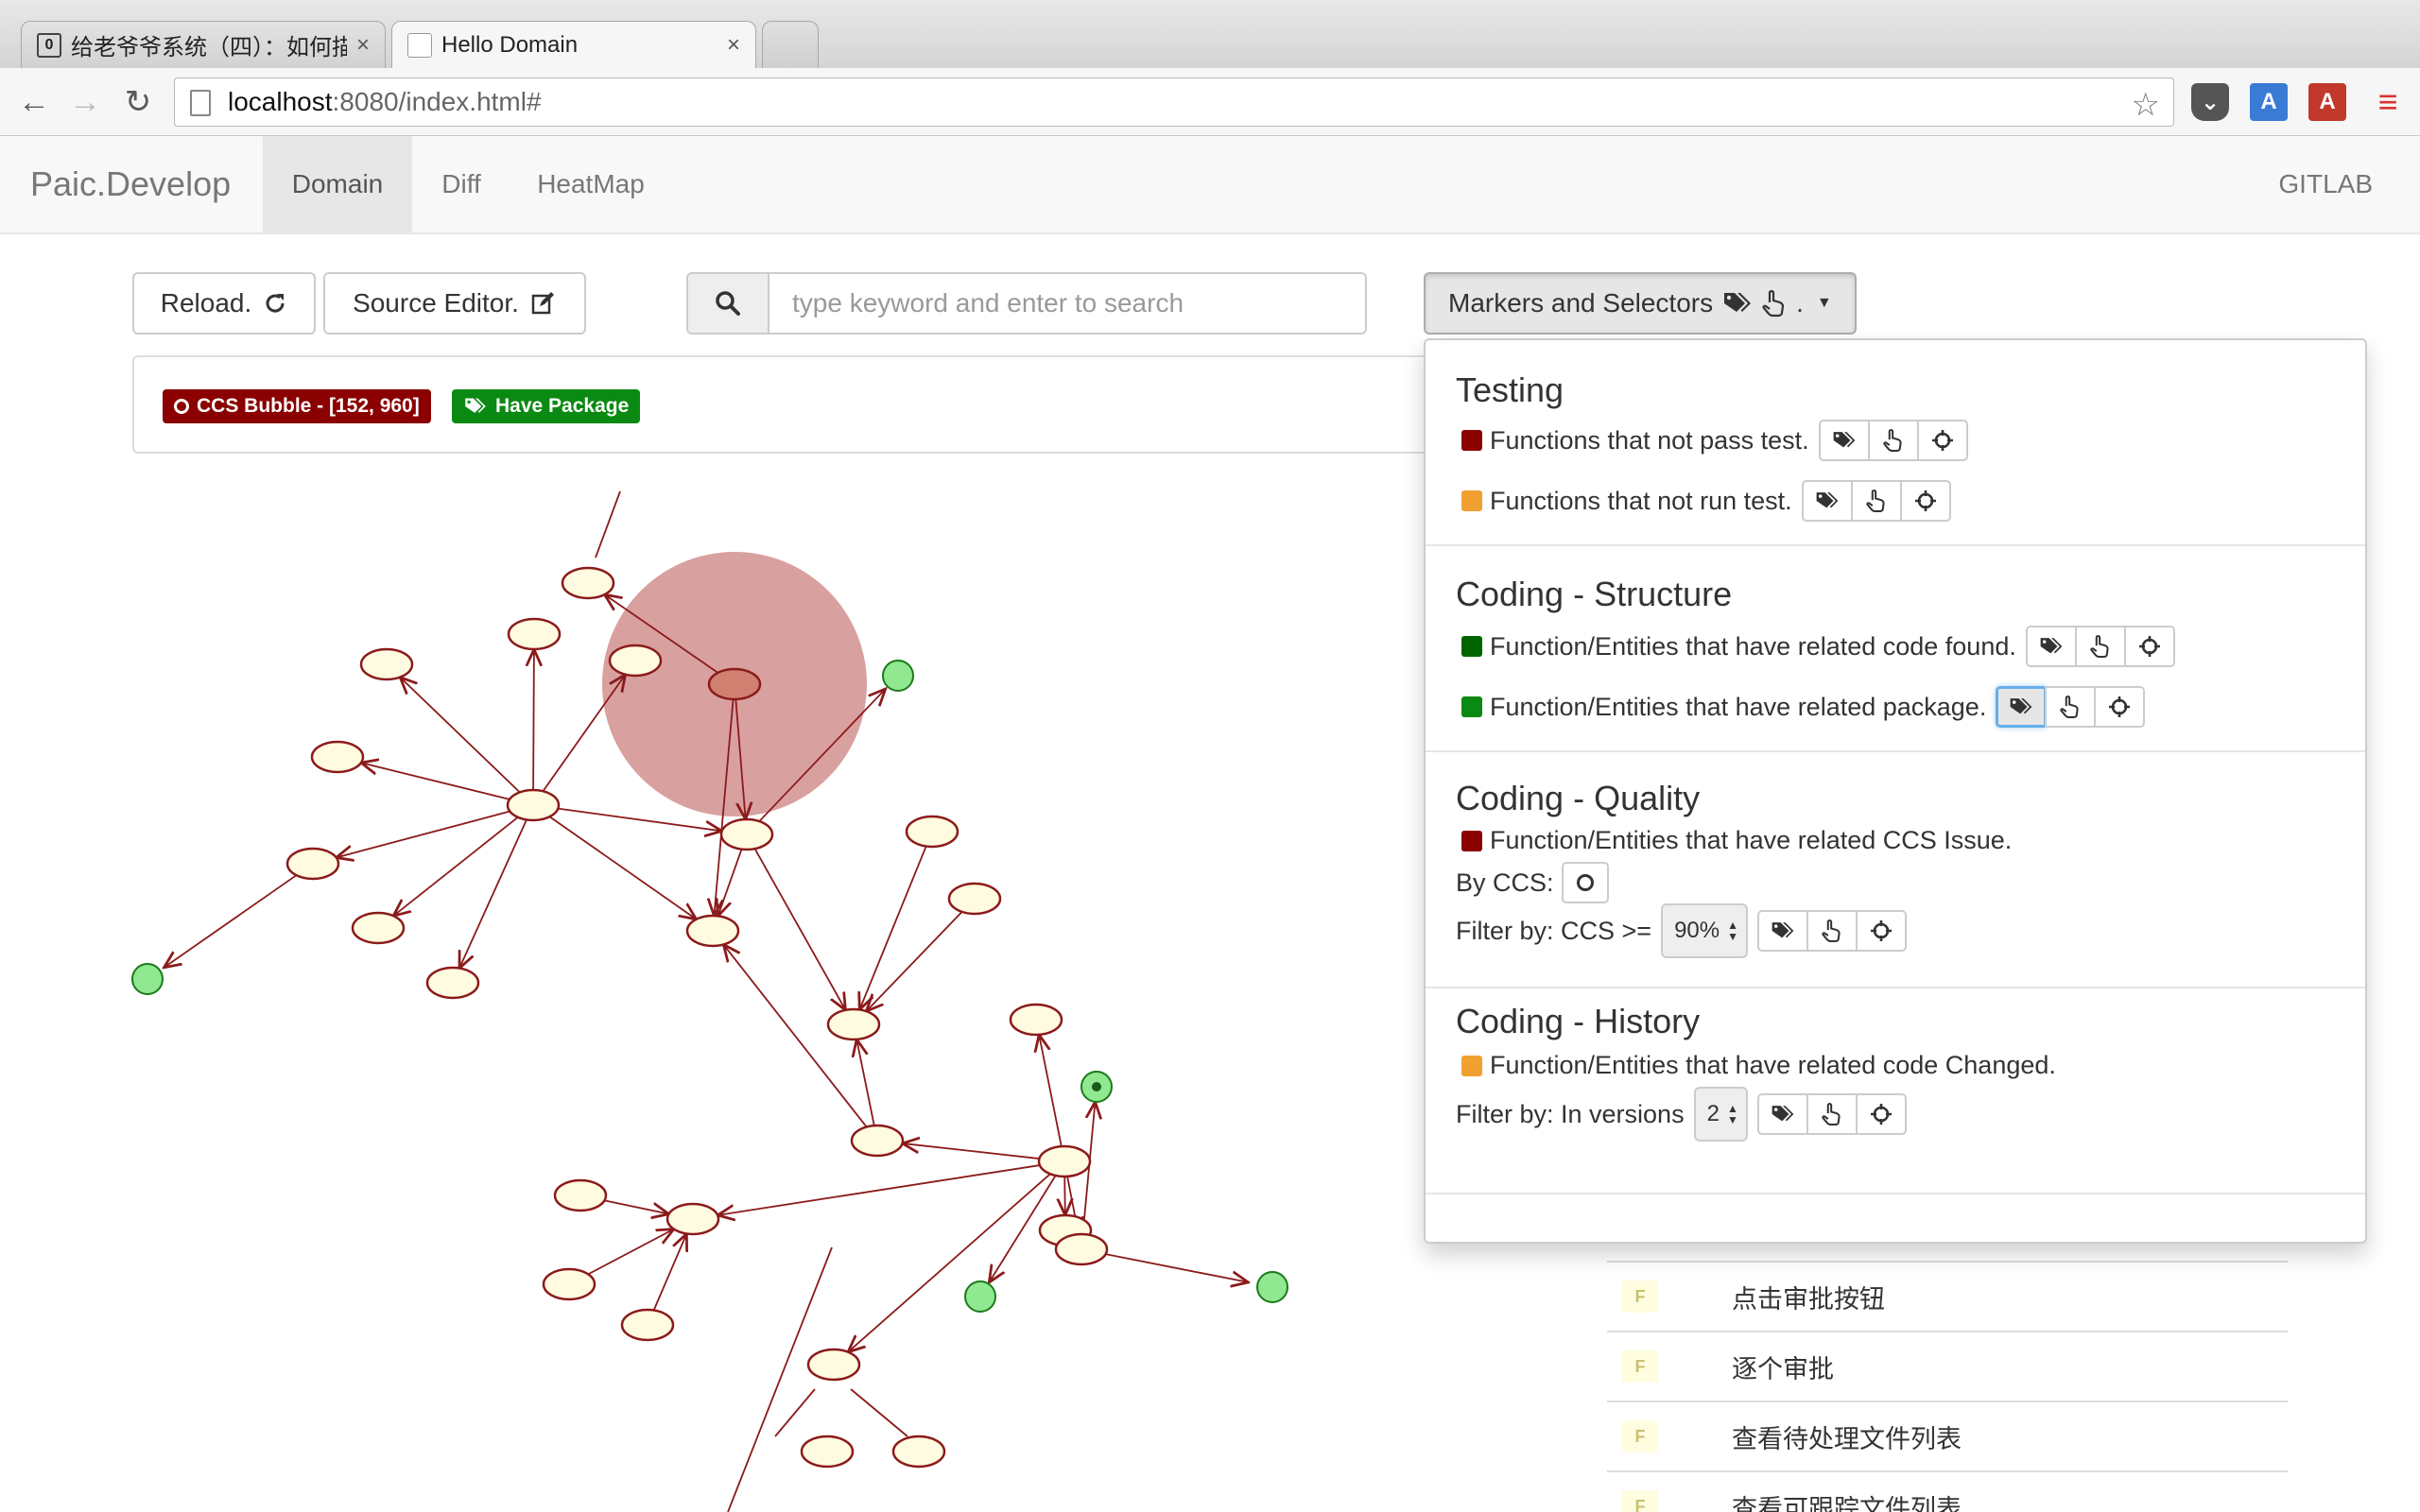 The height and width of the screenshot is (1512, 2420). I want to click on back-icon: ←, so click(34, 102).